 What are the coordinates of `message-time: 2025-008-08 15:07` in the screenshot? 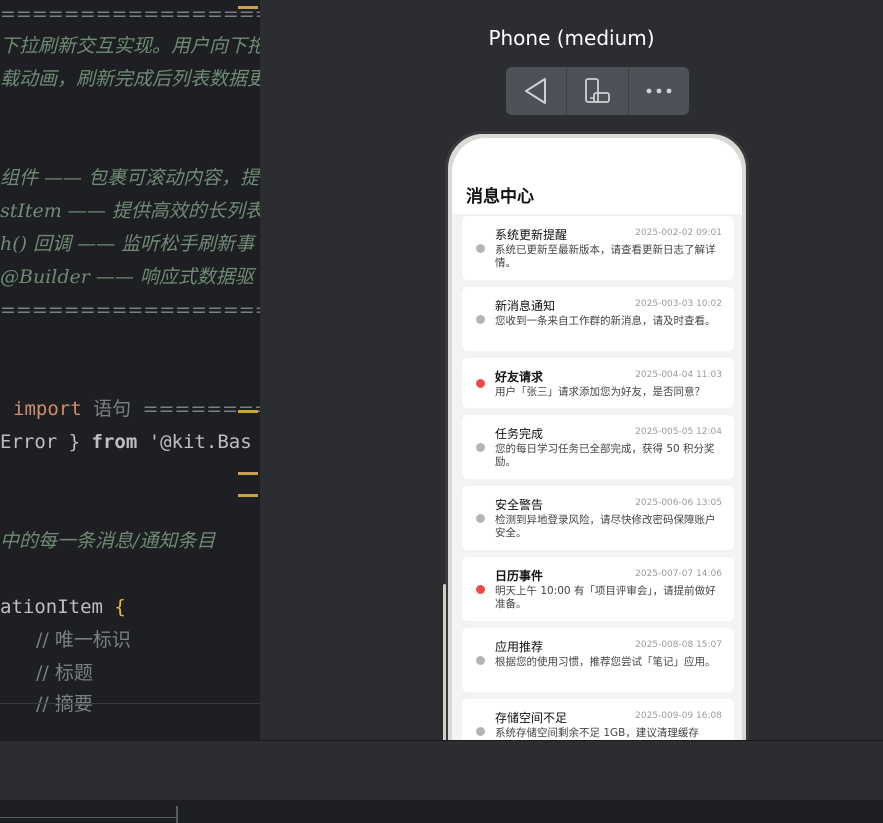 It's located at (678, 645).